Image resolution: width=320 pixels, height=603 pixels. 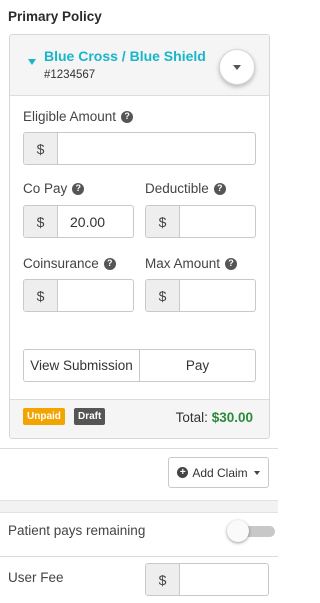 What do you see at coordinates (45, 188) in the screenshot?
I see `co-pay-label-text: Co Pay` at bounding box center [45, 188].